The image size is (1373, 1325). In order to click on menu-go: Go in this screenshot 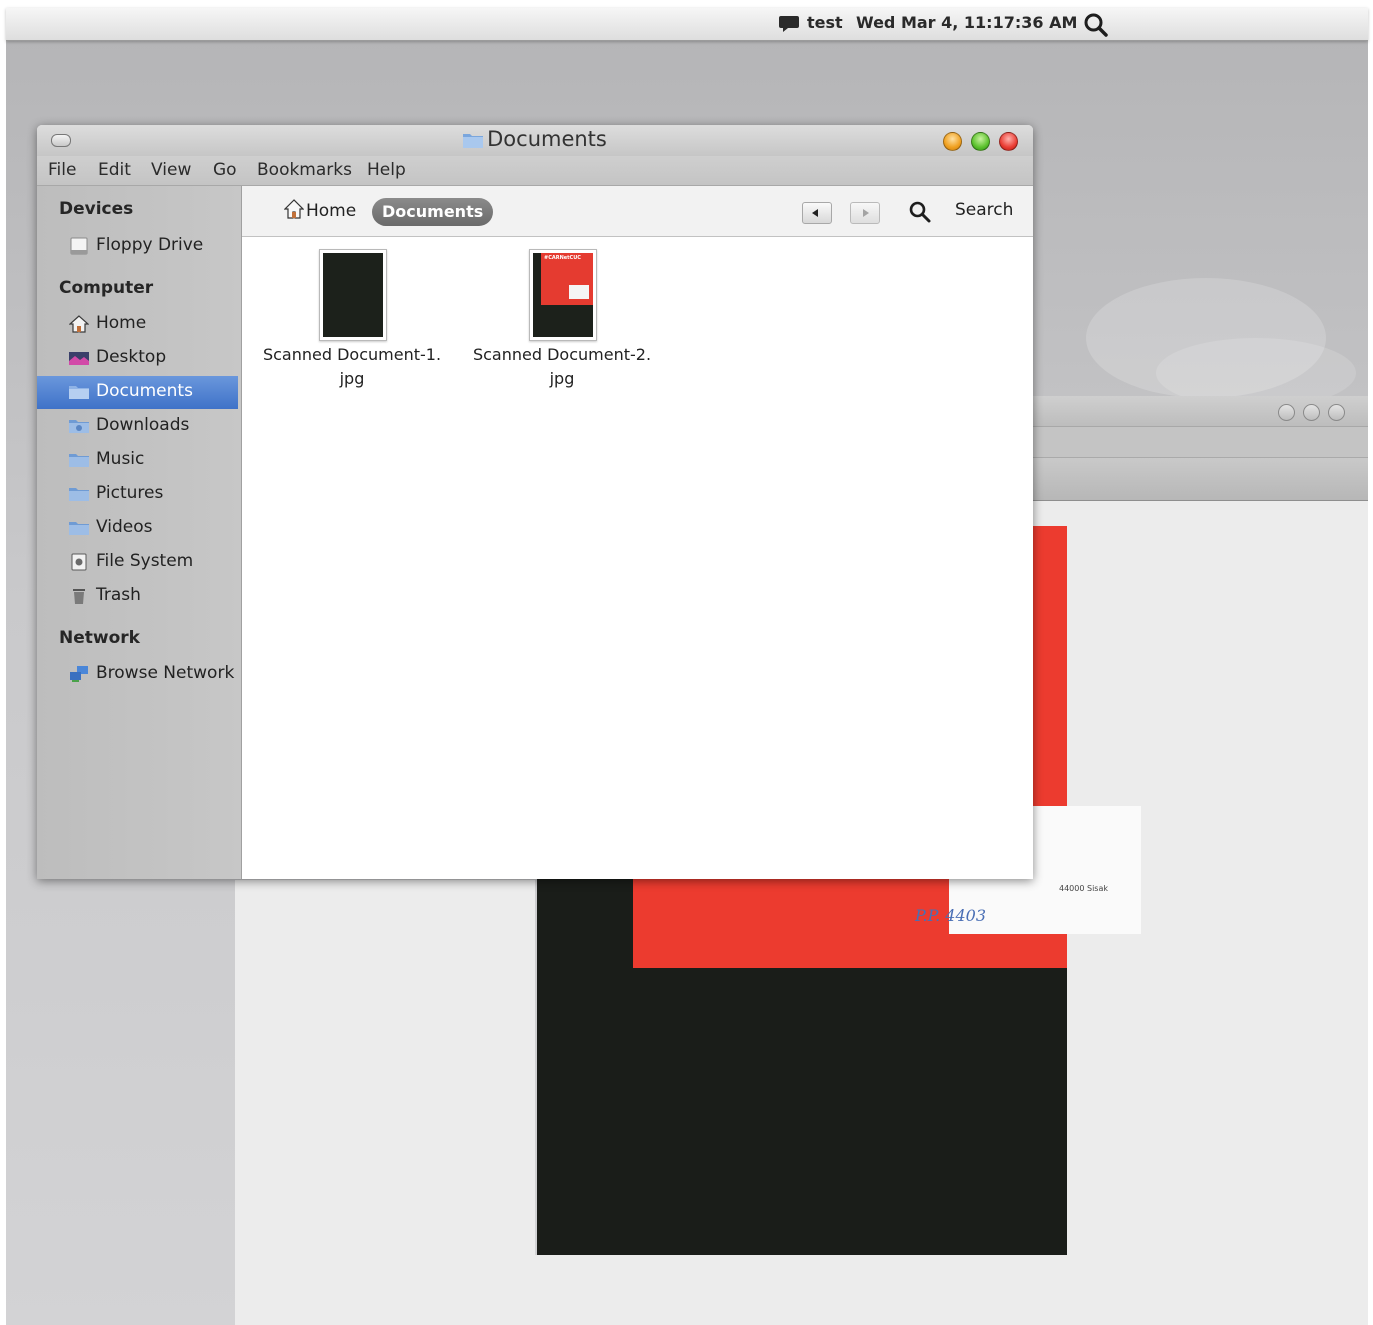, I will do `click(225, 170)`.